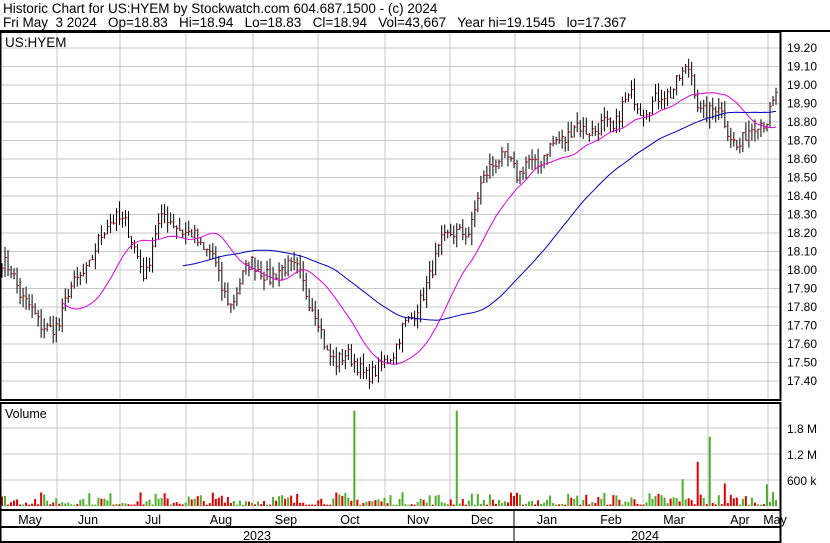 This screenshot has height=543, width=830. I want to click on price-tick-label: 18.80, so click(802, 122).